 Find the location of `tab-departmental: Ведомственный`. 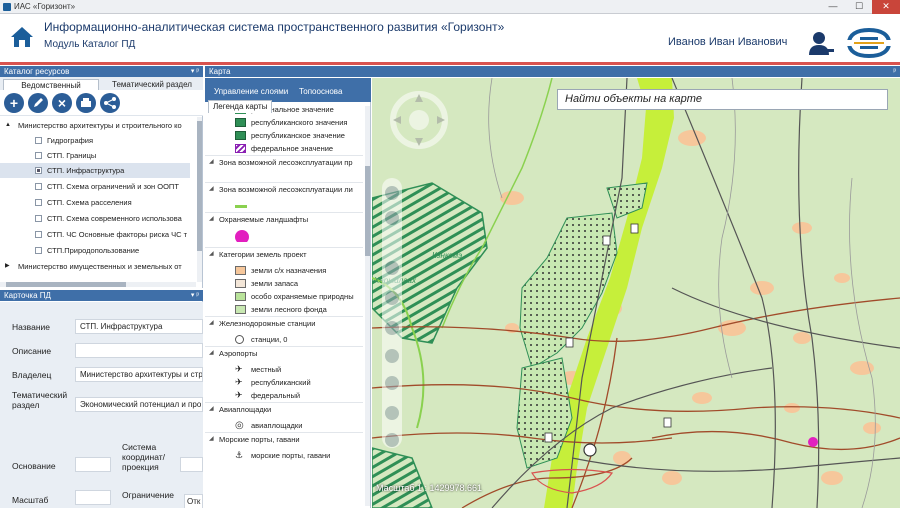

tab-departmental: Ведомственный is located at coordinates (51, 84).